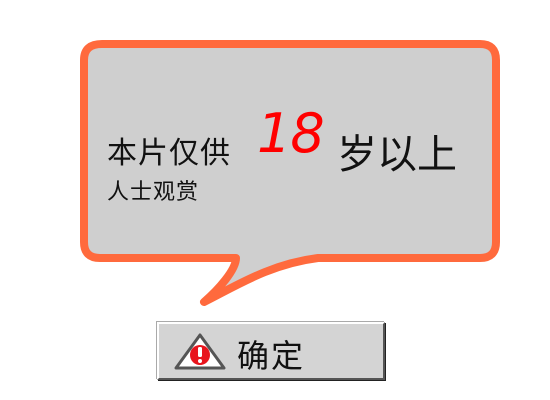 The image size is (550, 400). What do you see at coordinates (291, 133) in the screenshot?
I see `age-number: 18` at bounding box center [291, 133].